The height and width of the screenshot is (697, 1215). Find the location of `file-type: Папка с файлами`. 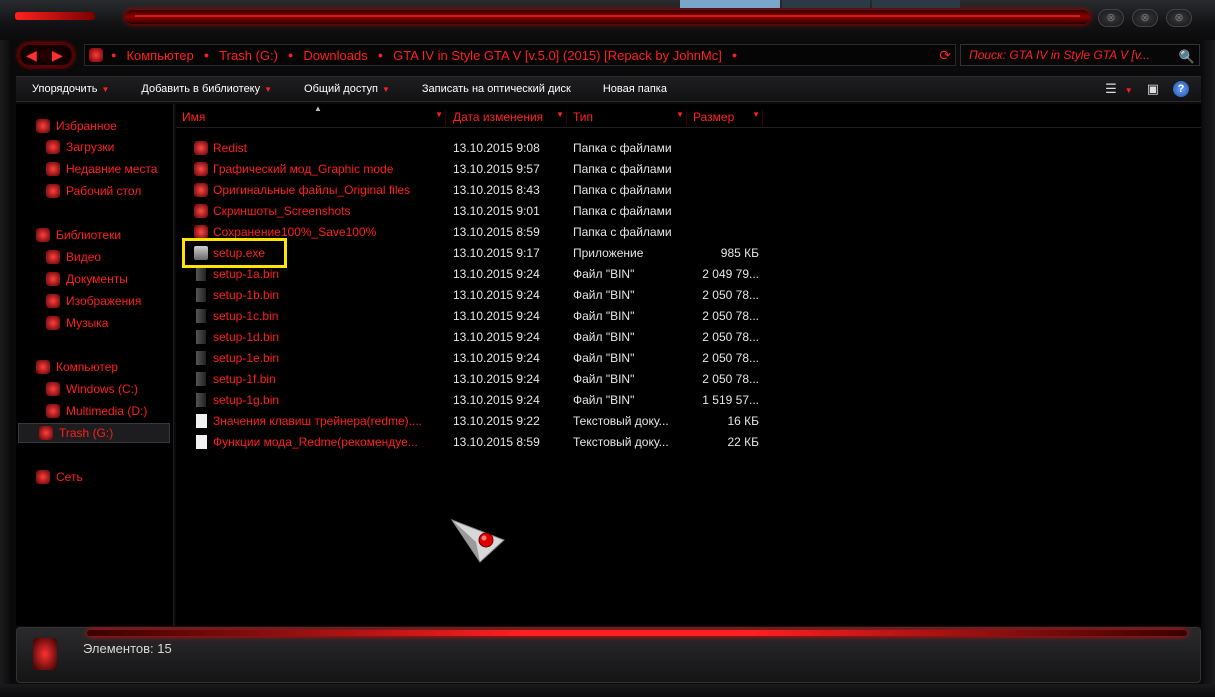

file-type: Папка с файлами is located at coordinates (622, 169).